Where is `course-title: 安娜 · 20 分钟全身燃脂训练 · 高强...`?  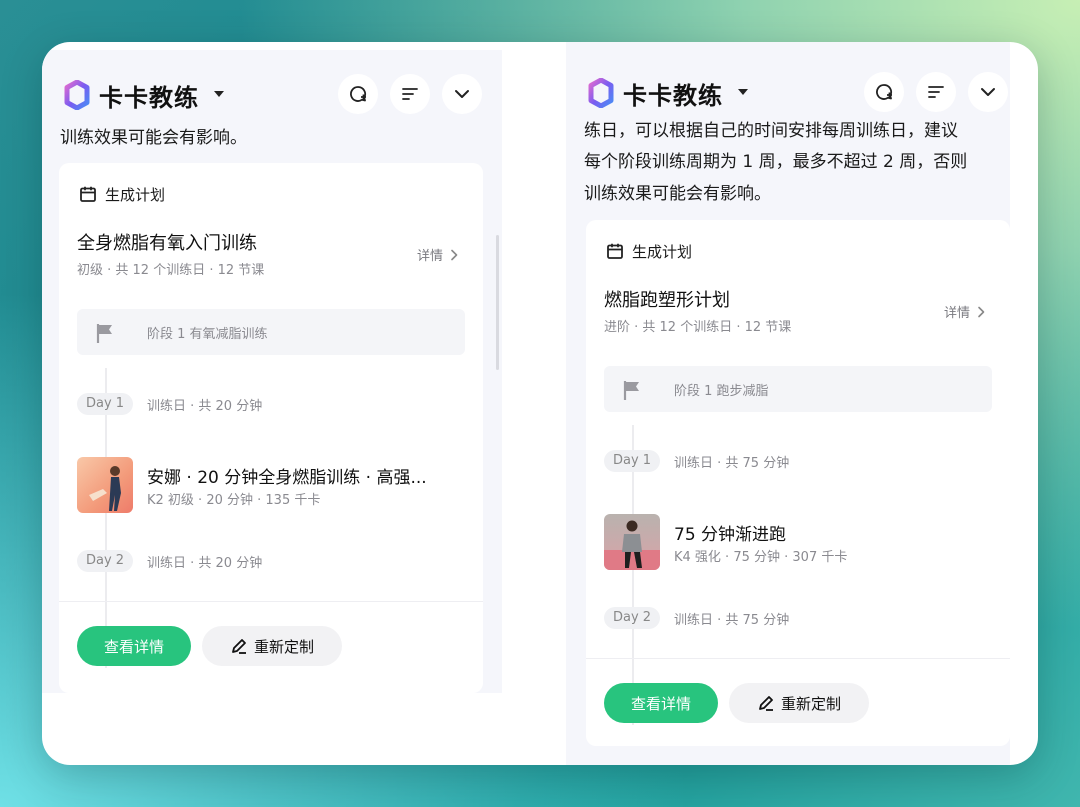
course-title: 安娜 · 20 分钟全身燃脂训练 · 高强... is located at coordinates (302, 475).